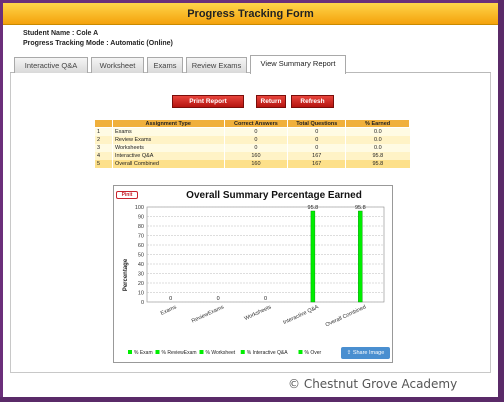 The image size is (504, 402). What do you see at coordinates (51, 65) in the screenshot?
I see `tab-interactive-qa: Interactive Q&A` at bounding box center [51, 65].